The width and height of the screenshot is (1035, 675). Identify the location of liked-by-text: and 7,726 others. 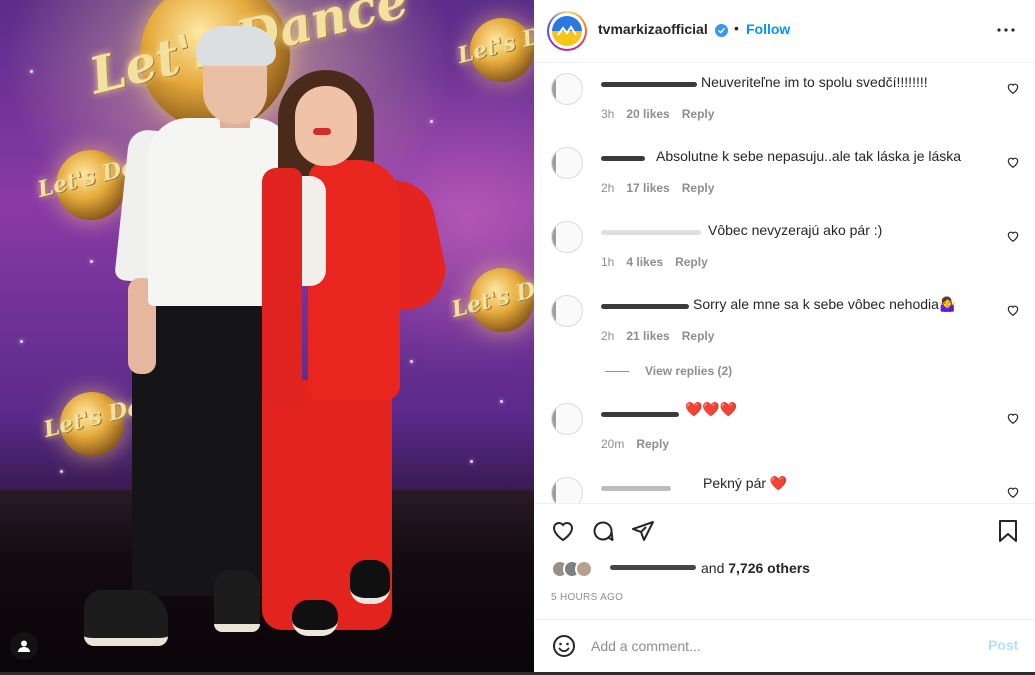
(755, 568).